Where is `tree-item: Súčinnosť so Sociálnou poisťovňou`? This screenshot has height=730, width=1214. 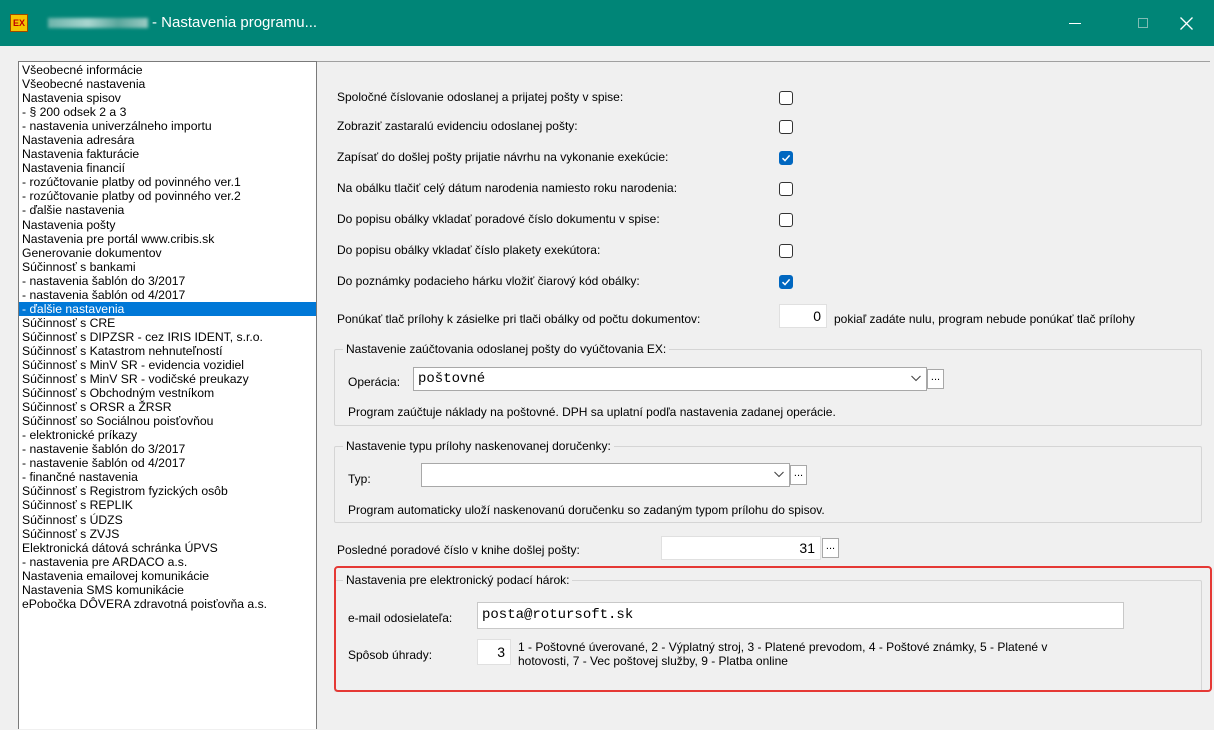
tree-item: Súčinnosť so Sociálnou poisťovňou is located at coordinates (167, 421).